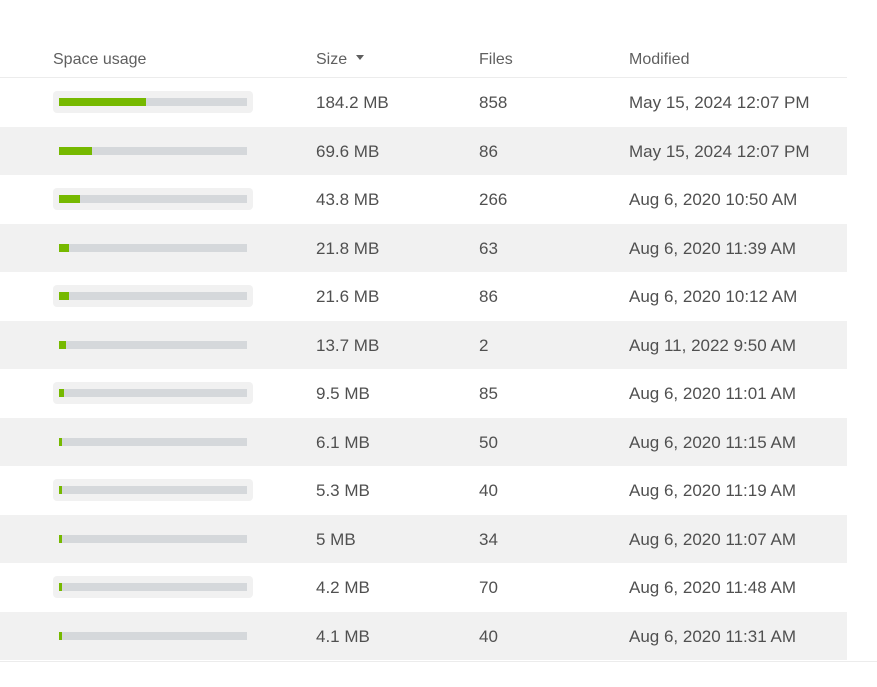 Image resolution: width=877 pixels, height=687 pixels. Describe the element at coordinates (423, 393) in the screenshot. I see `table-row: 9.5 MB 85 Aug 6, 2020 11:01 AM` at that location.